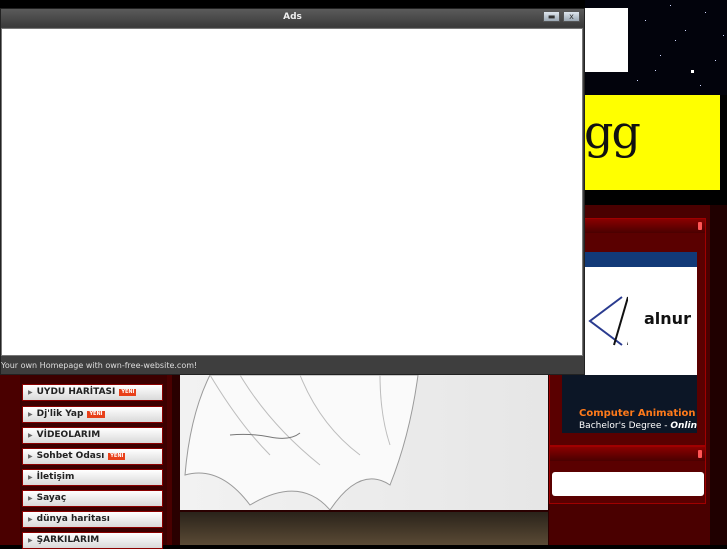 The width and height of the screenshot is (727, 549). What do you see at coordinates (301, 442) in the screenshot?
I see `feather-illustration` at bounding box center [301, 442].